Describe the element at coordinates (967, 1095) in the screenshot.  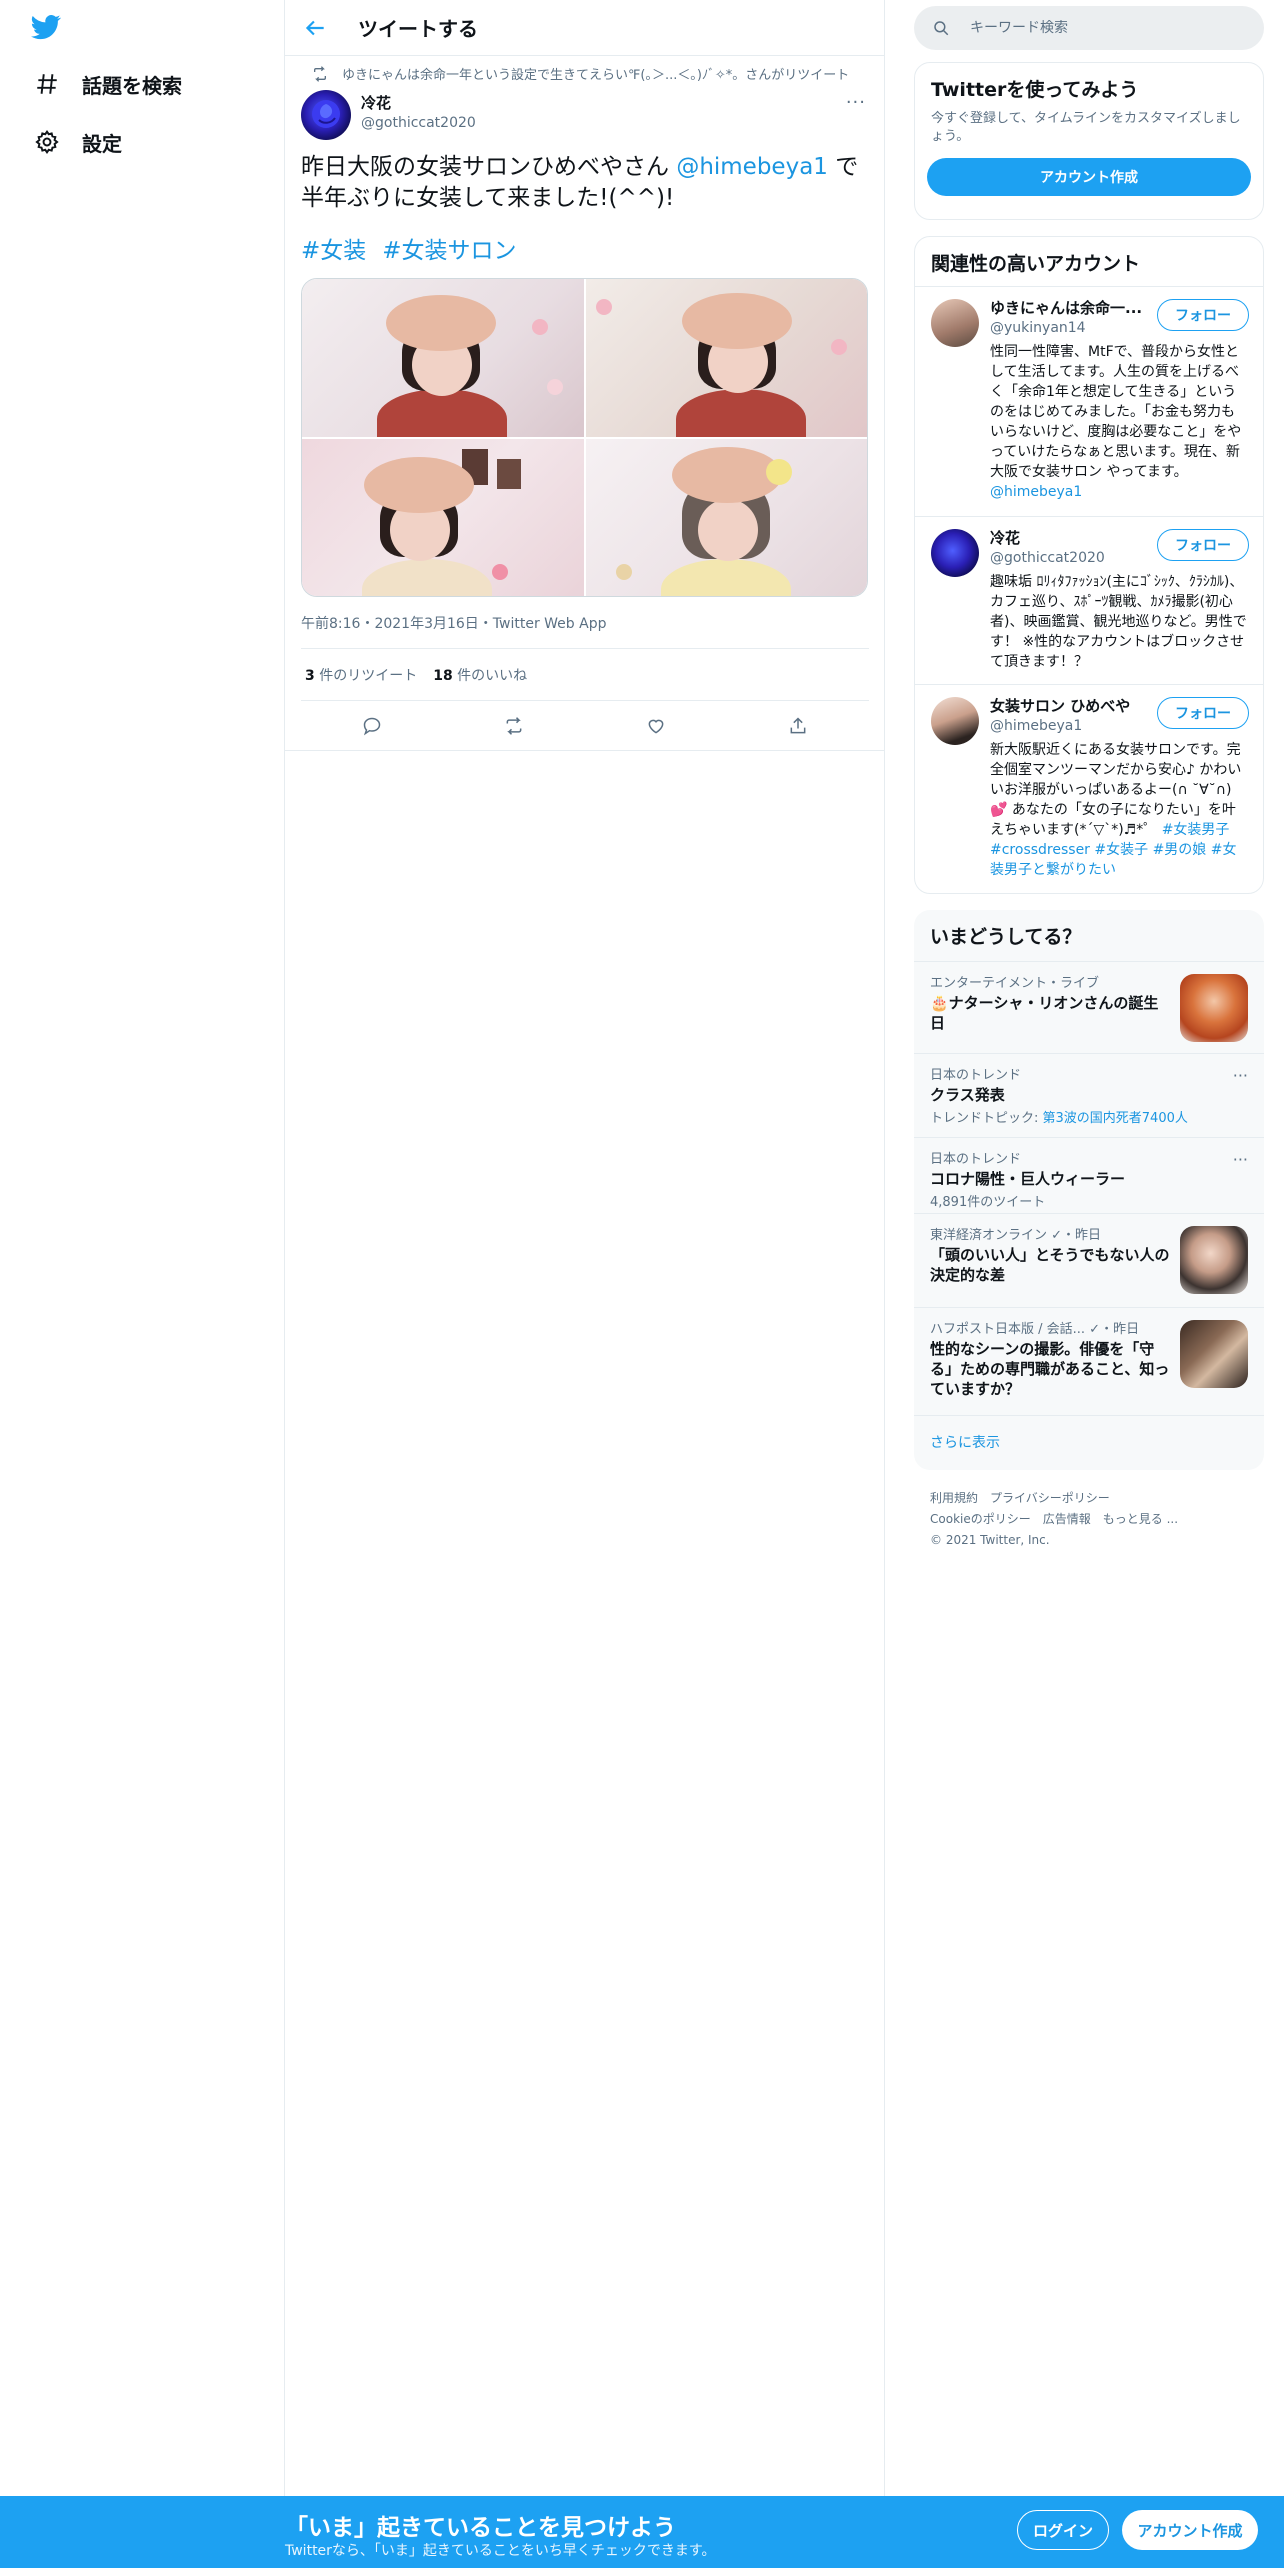
I see `trend-title: クラス発表` at that location.